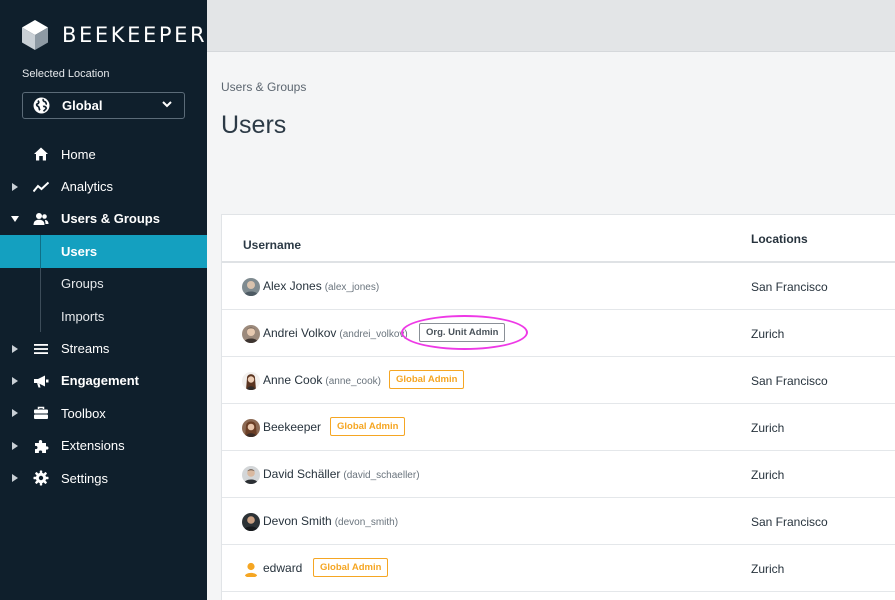  What do you see at coordinates (82, 105) in the screenshot?
I see `location-value: Global` at bounding box center [82, 105].